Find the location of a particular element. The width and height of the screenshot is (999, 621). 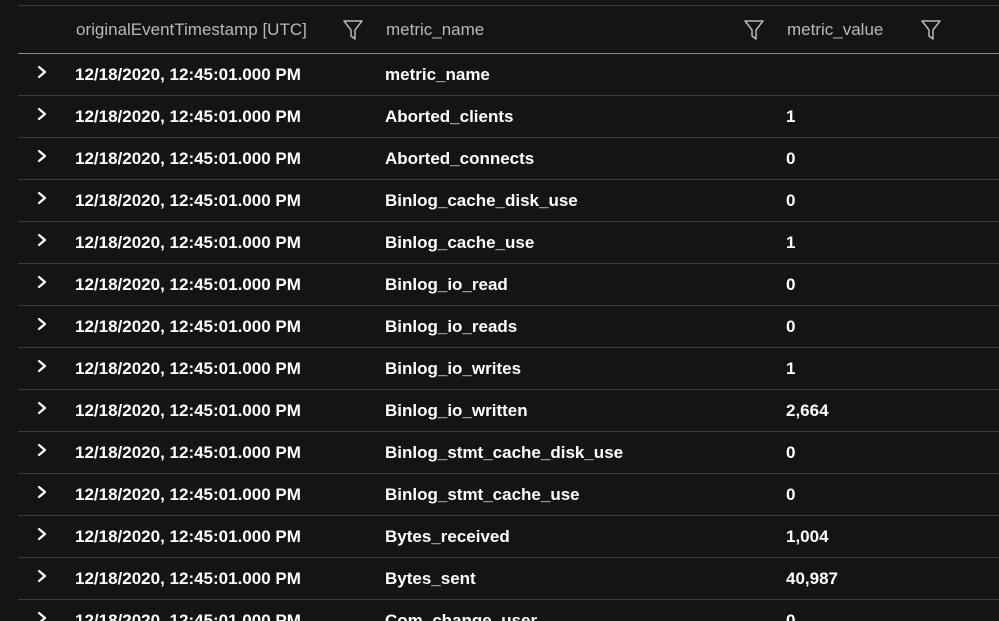

metric-name-cell: Binlog_io_written is located at coordinates (456, 410).